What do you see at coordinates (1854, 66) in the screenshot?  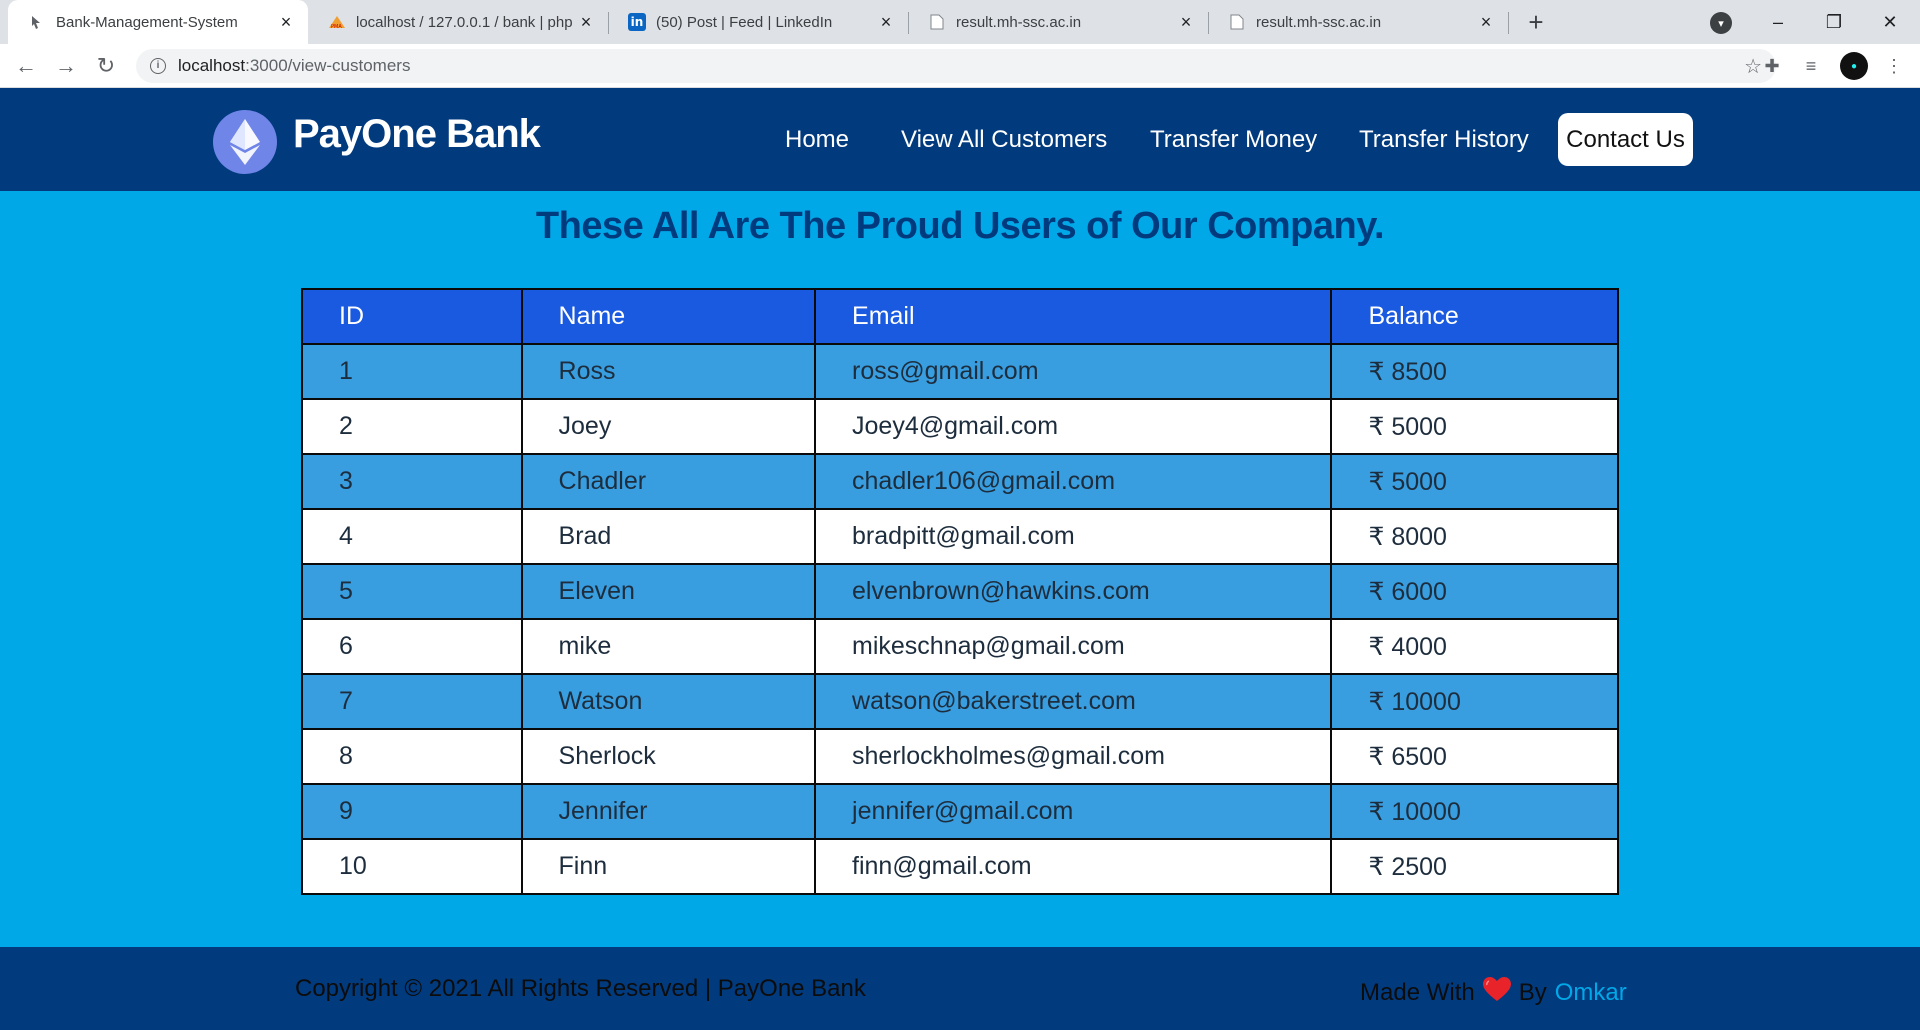 I see `profile-avatar: ●` at bounding box center [1854, 66].